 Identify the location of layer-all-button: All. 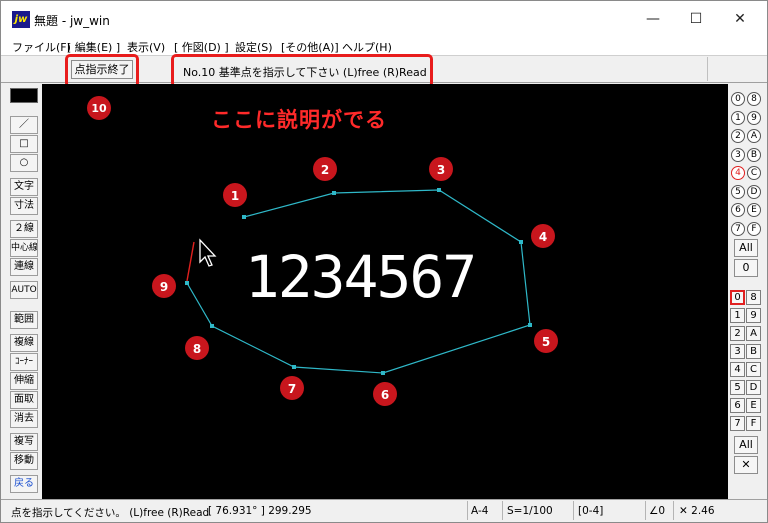
(746, 445).